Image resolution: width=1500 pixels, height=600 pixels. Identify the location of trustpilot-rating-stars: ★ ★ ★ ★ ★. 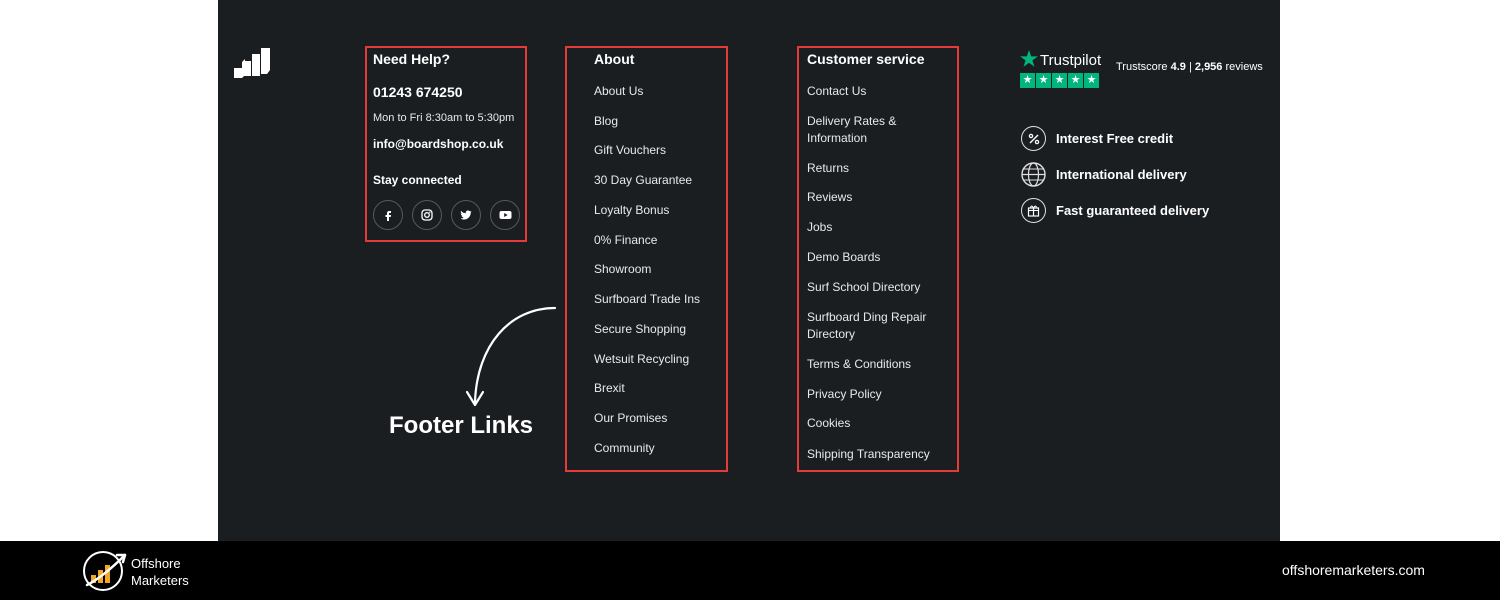
(1059, 80).